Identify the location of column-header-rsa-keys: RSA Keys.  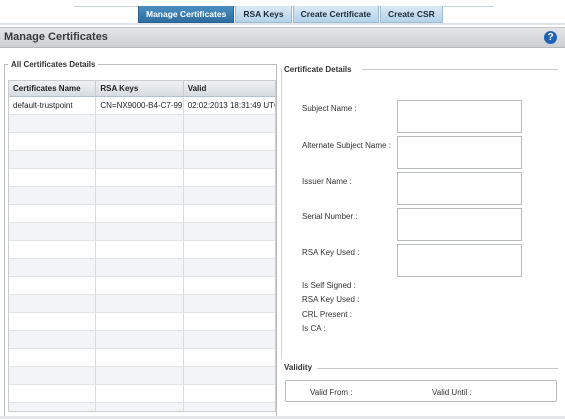
(140, 88).